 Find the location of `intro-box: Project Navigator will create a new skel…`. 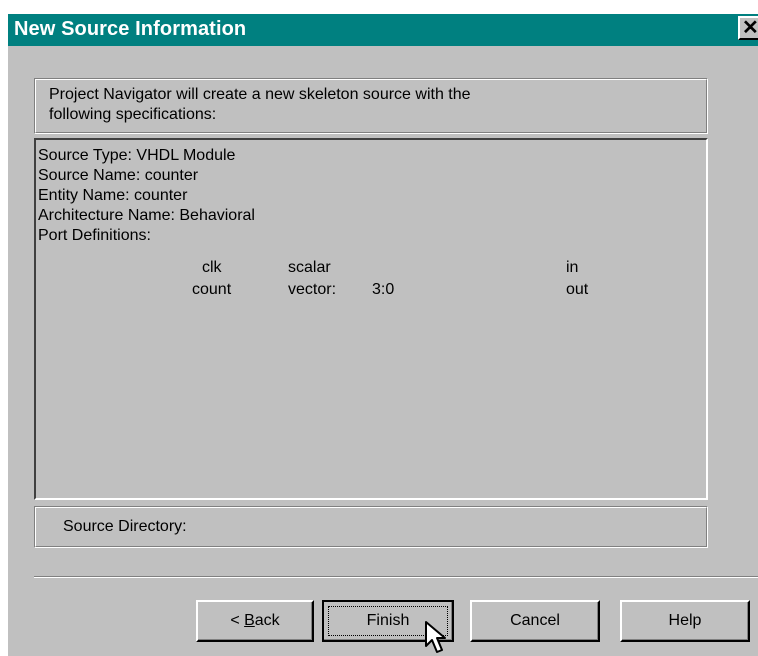

intro-box: Project Navigator will create a new skel… is located at coordinates (371, 106).